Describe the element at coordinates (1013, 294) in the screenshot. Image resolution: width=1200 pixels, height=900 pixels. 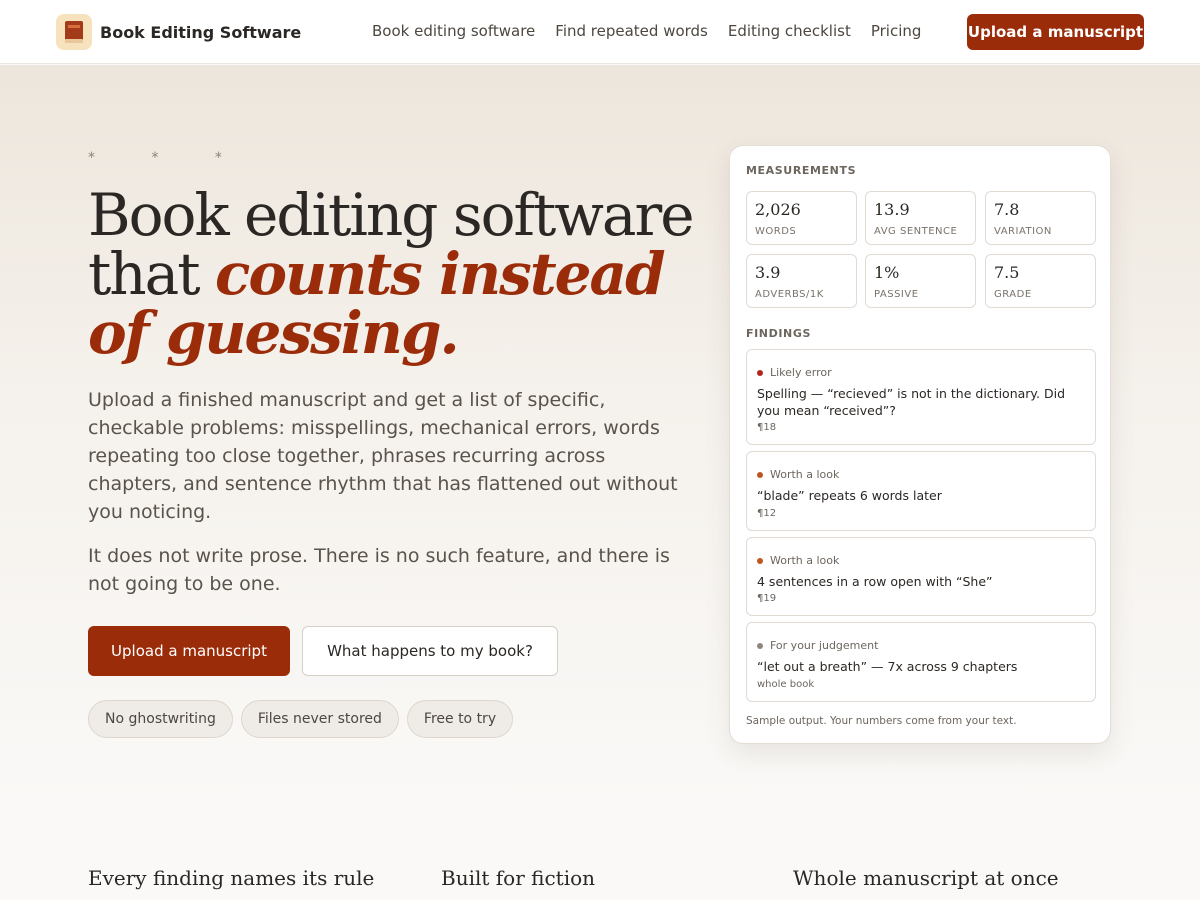
I see `metric-label: GRADE` at that location.